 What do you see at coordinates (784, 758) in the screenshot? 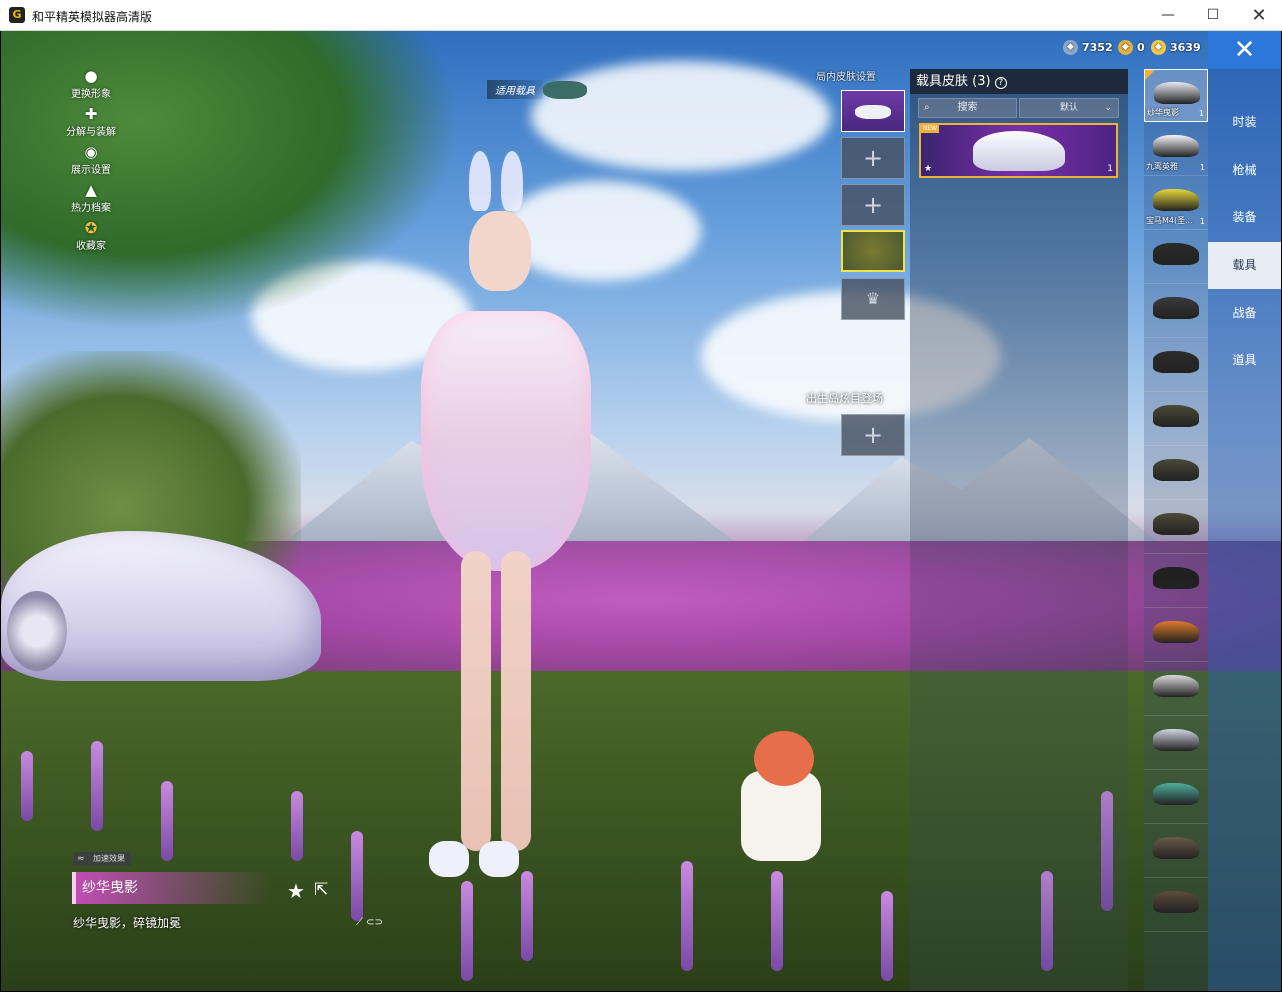
I see `pet-shell` at bounding box center [784, 758].